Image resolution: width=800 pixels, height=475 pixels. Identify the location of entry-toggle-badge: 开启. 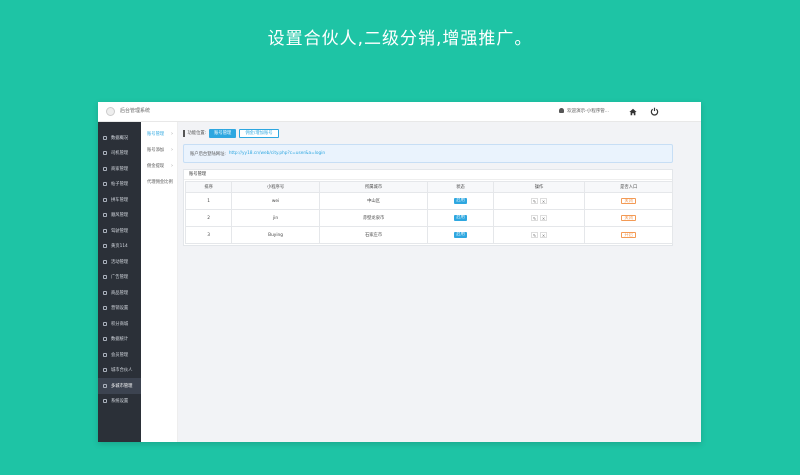
(628, 235).